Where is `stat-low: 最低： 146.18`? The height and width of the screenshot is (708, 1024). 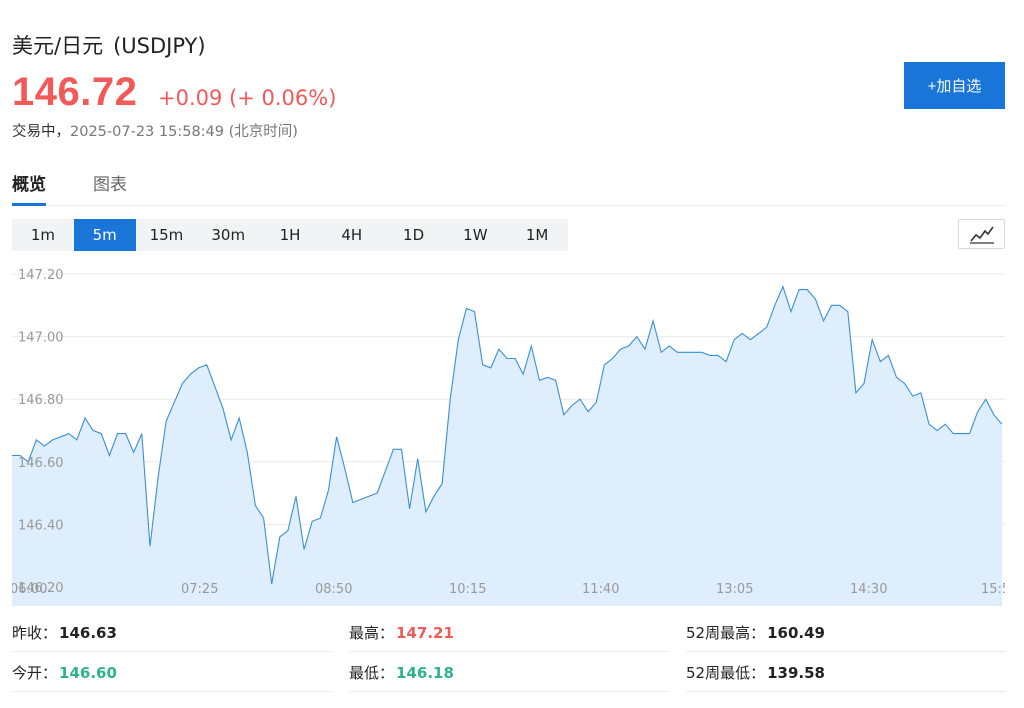
stat-low: 最低： 146.18 is located at coordinates (509, 673).